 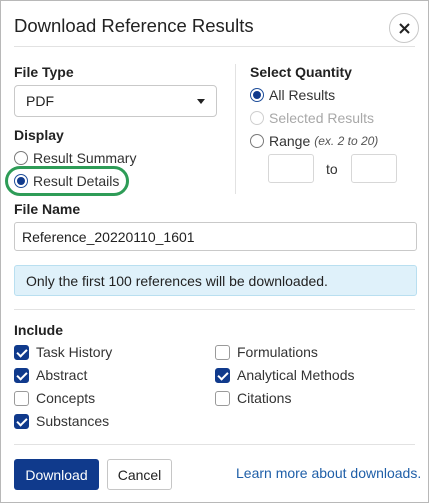 I want to click on select-quantity-label: Select Quantity, so click(x=301, y=72).